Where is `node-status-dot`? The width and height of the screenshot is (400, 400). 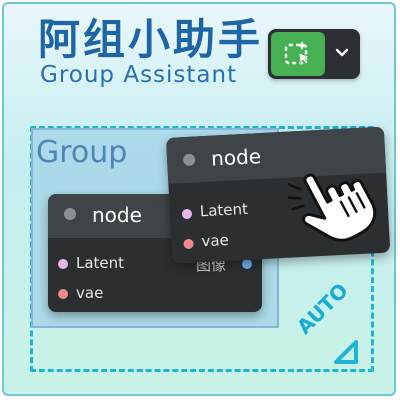 node-status-dot is located at coordinates (70, 214).